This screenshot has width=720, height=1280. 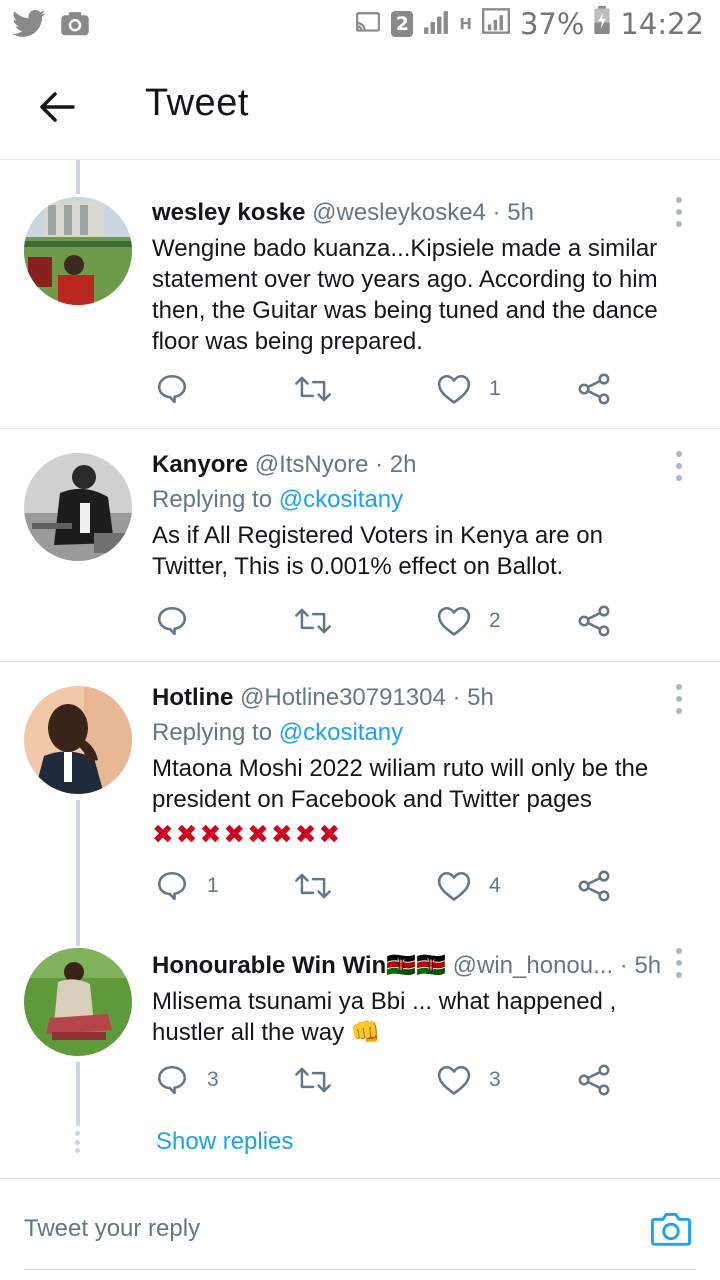 What do you see at coordinates (495, 388) in the screenshot?
I see `like-count: 1` at bounding box center [495, 388].